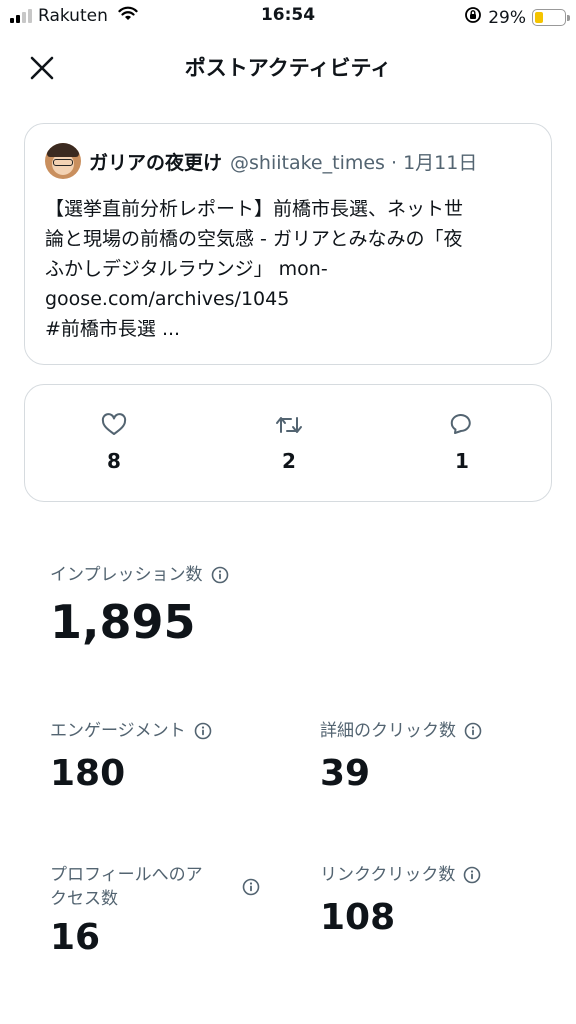  What do you see at coordinates (75, 937) in the screenshot?
I see `profile-visits-value: 16` at bounding box center [75, 937].